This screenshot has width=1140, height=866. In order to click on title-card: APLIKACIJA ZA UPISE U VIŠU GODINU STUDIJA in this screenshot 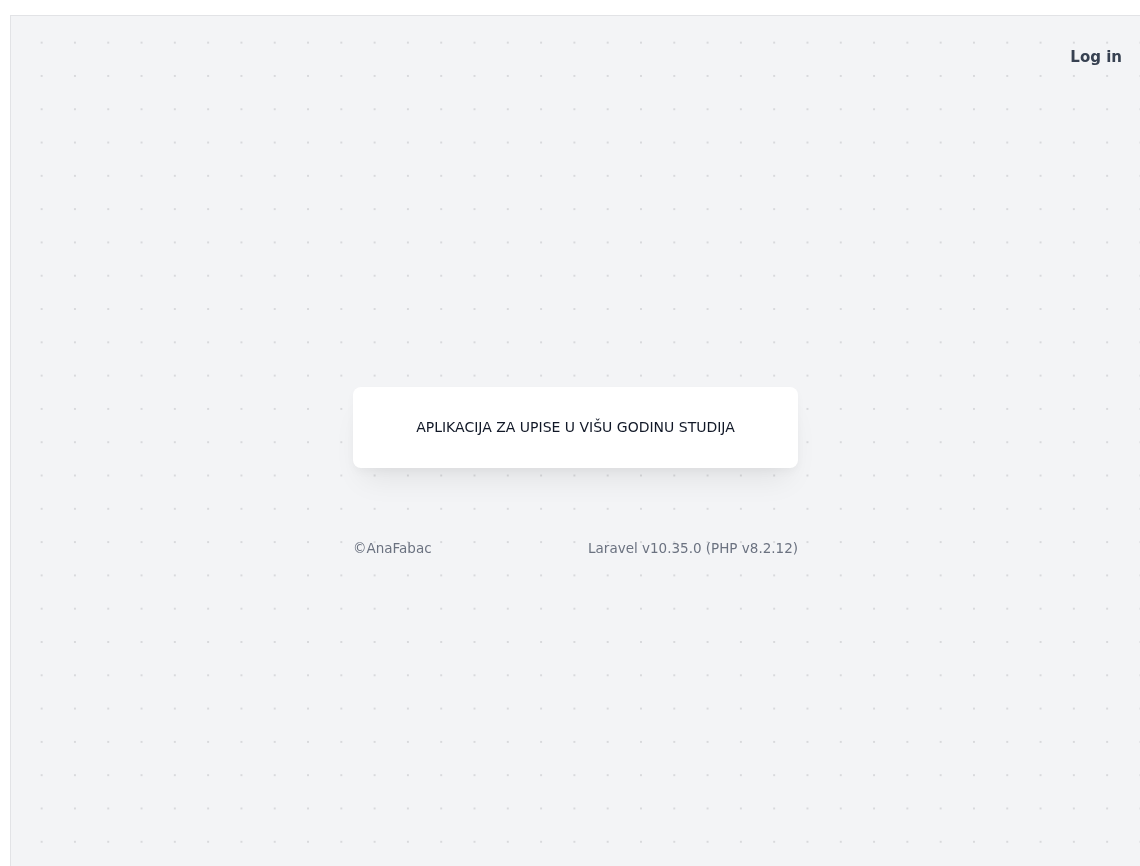, I will do `click(575, 427)`.